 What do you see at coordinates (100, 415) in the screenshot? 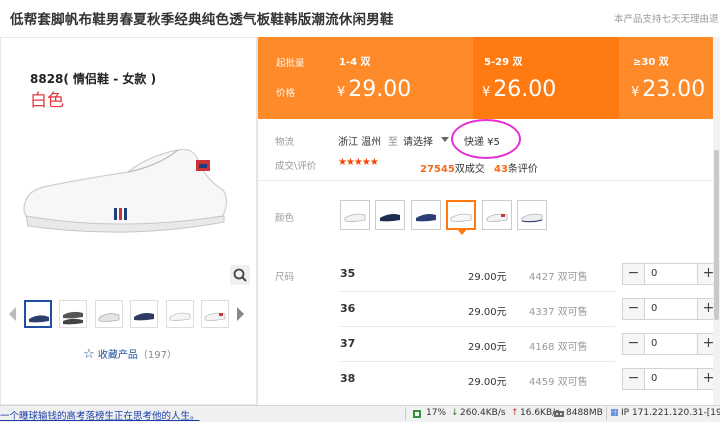
I see `status-news-link: 一个曝球输钱的高考落榜生正在思考他的人生。` at bounding box center [100, 415].